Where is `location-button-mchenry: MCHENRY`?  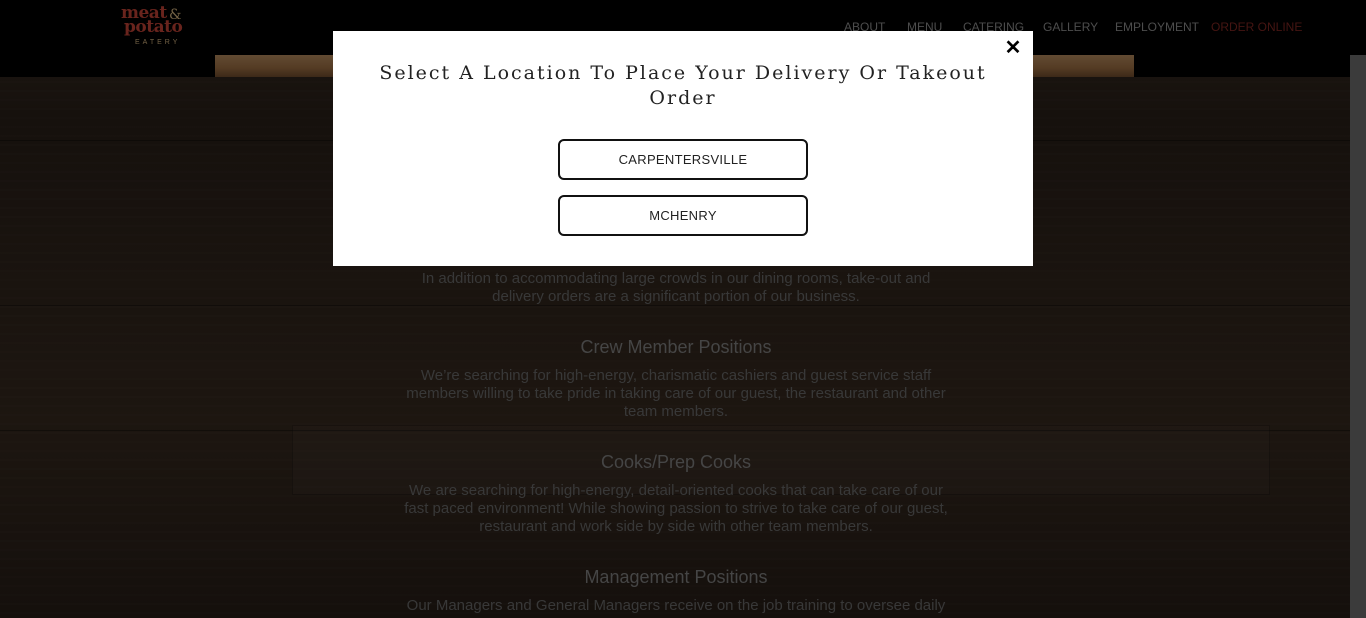 location-button-mchenry: MCHENRY is located at coordinates (683, 215).